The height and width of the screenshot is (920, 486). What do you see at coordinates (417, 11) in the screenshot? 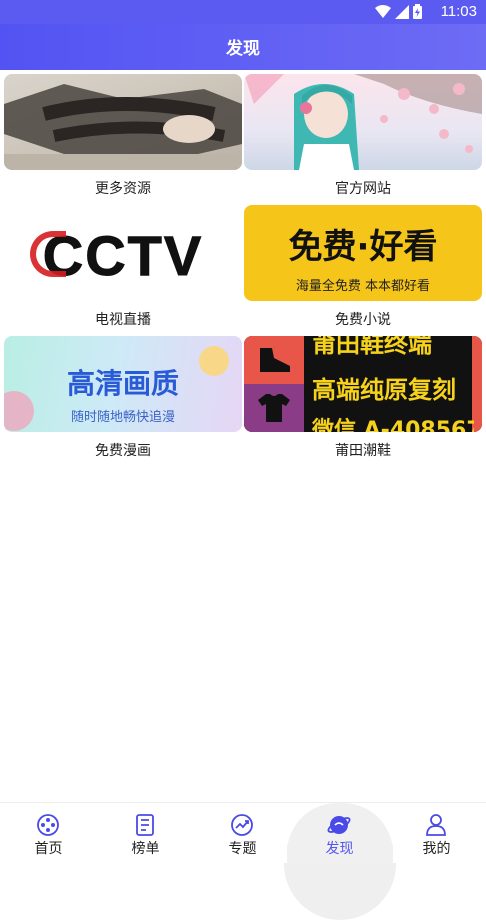
I see `battery-icon` at bounding box center [417, 11].